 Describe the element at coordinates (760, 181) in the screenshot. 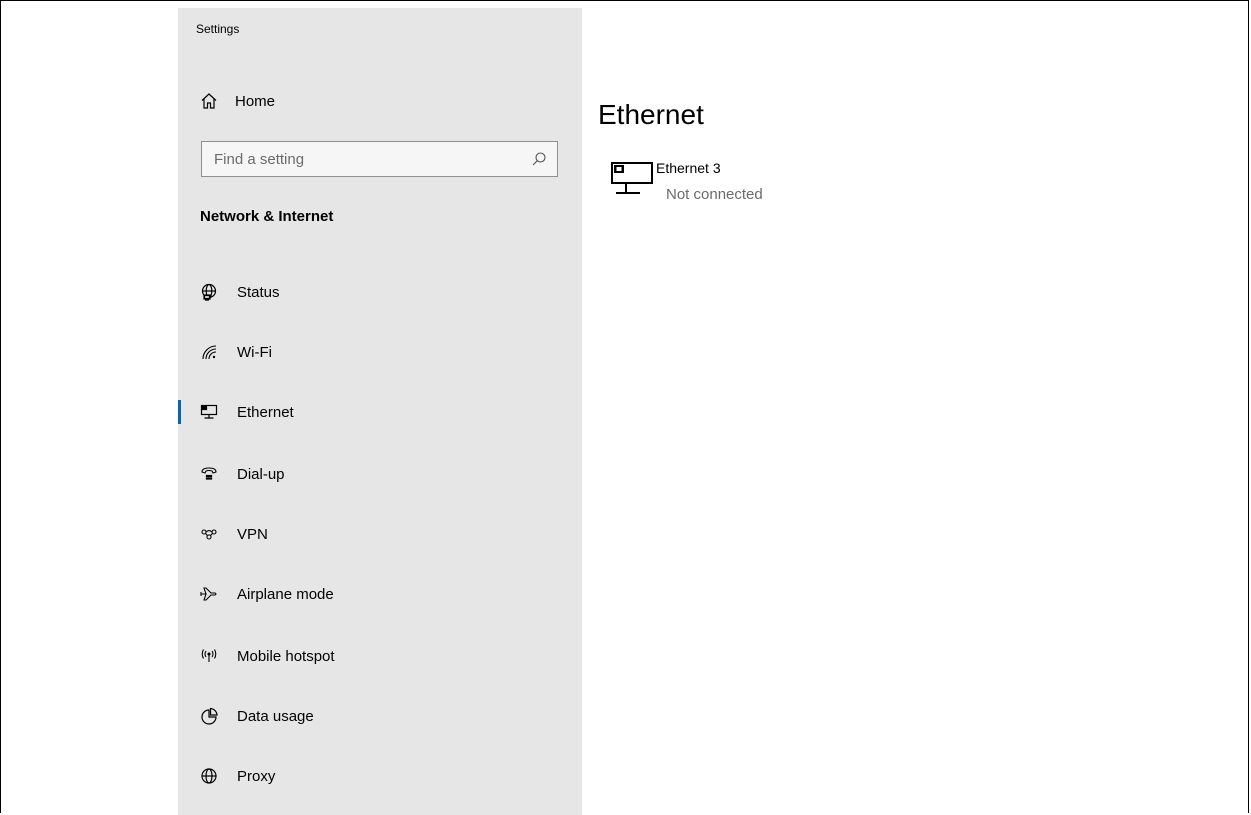

I see `ethernet-adapter-item: Ethernet 3 Not connected` at that location.